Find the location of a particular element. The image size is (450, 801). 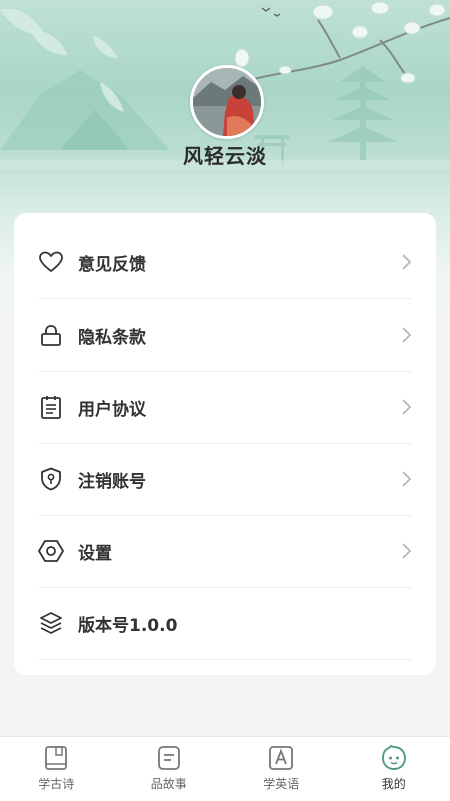

lock-icon is located at coordinates (51, 335).